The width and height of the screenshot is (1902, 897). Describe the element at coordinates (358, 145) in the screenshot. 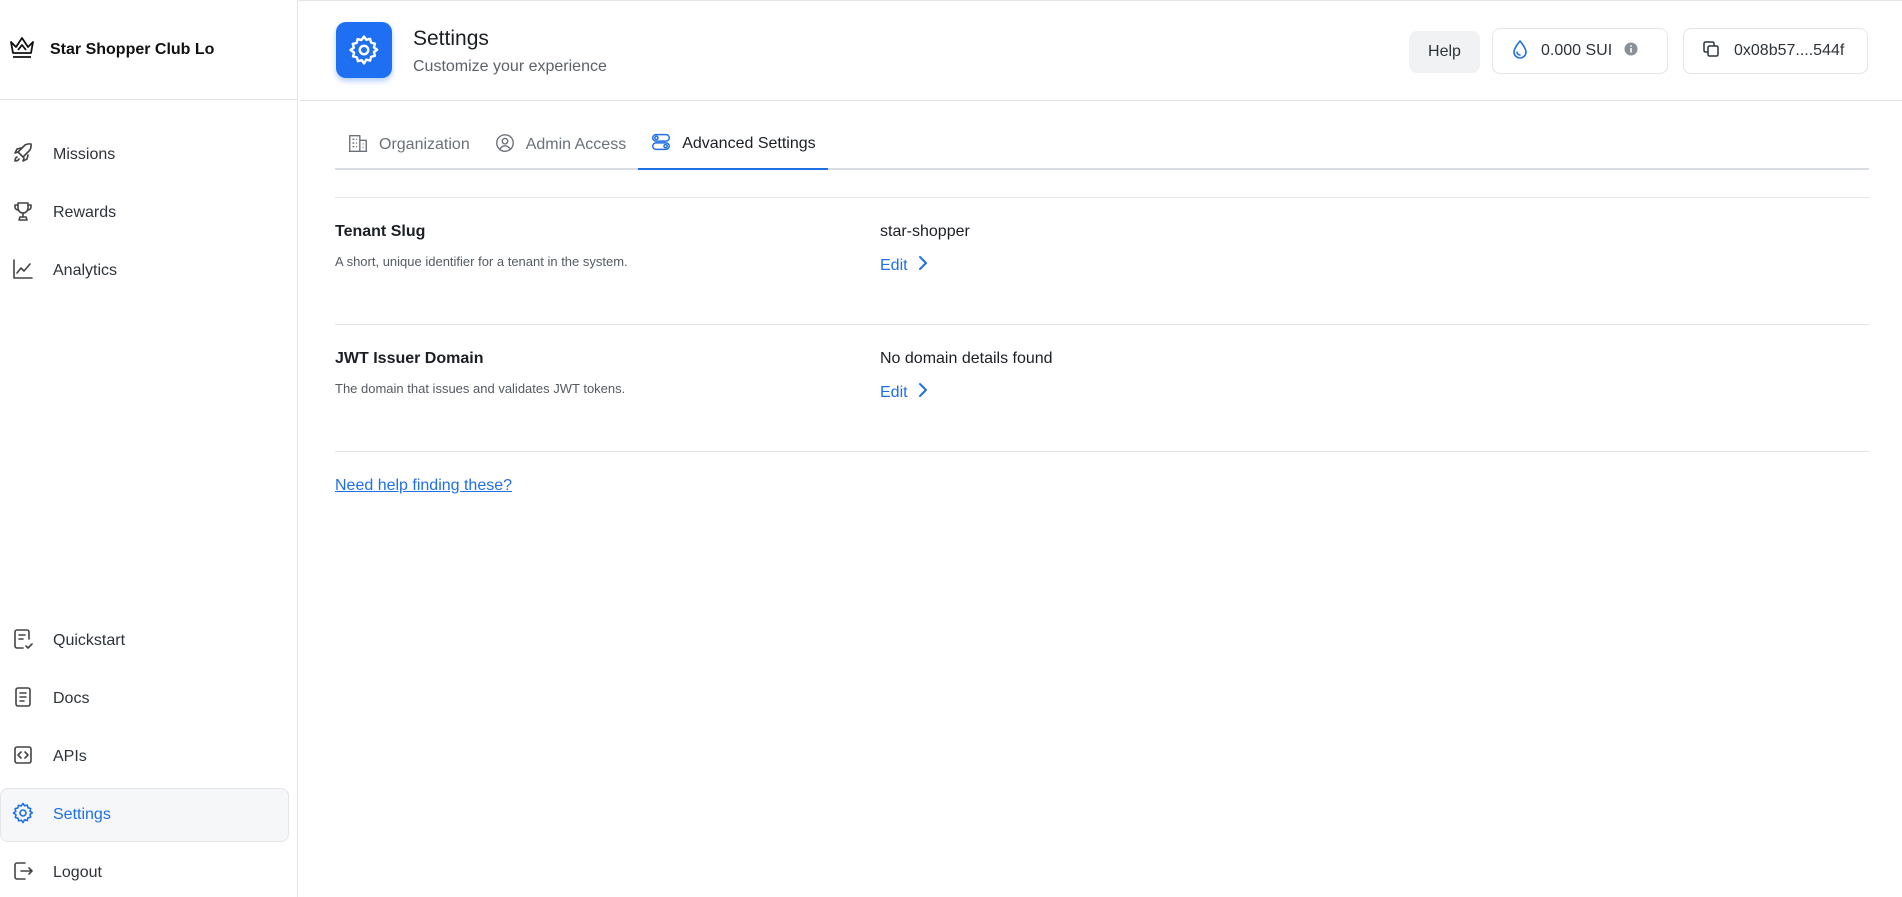

I see `building-icon` at that location.